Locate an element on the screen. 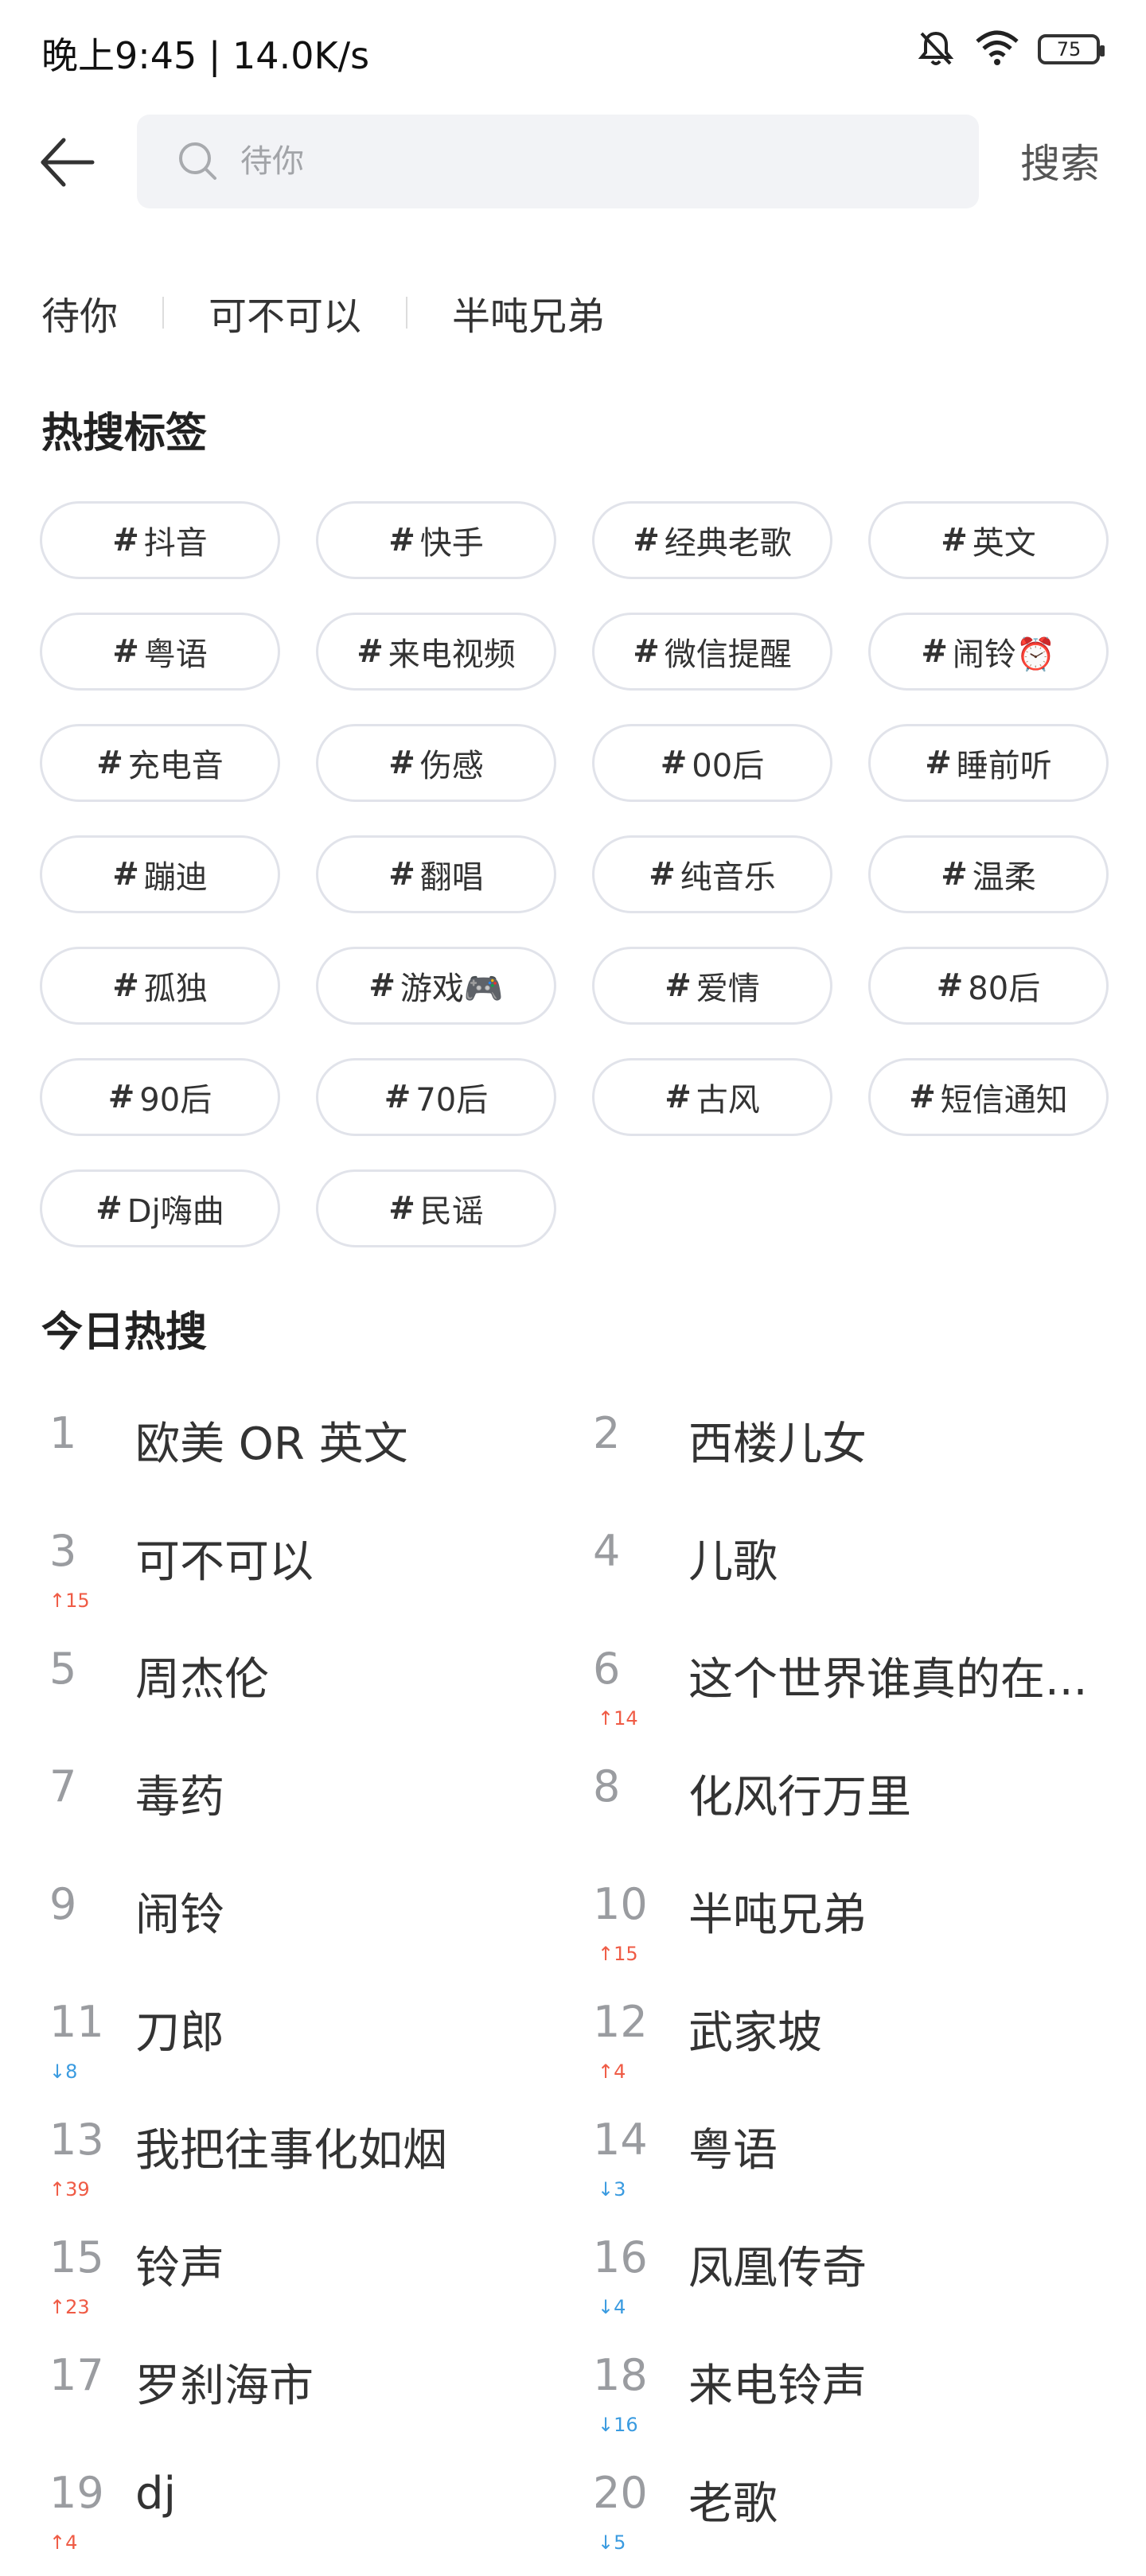  tag-chip: # 温柔 is located at coordinates (988, 874).